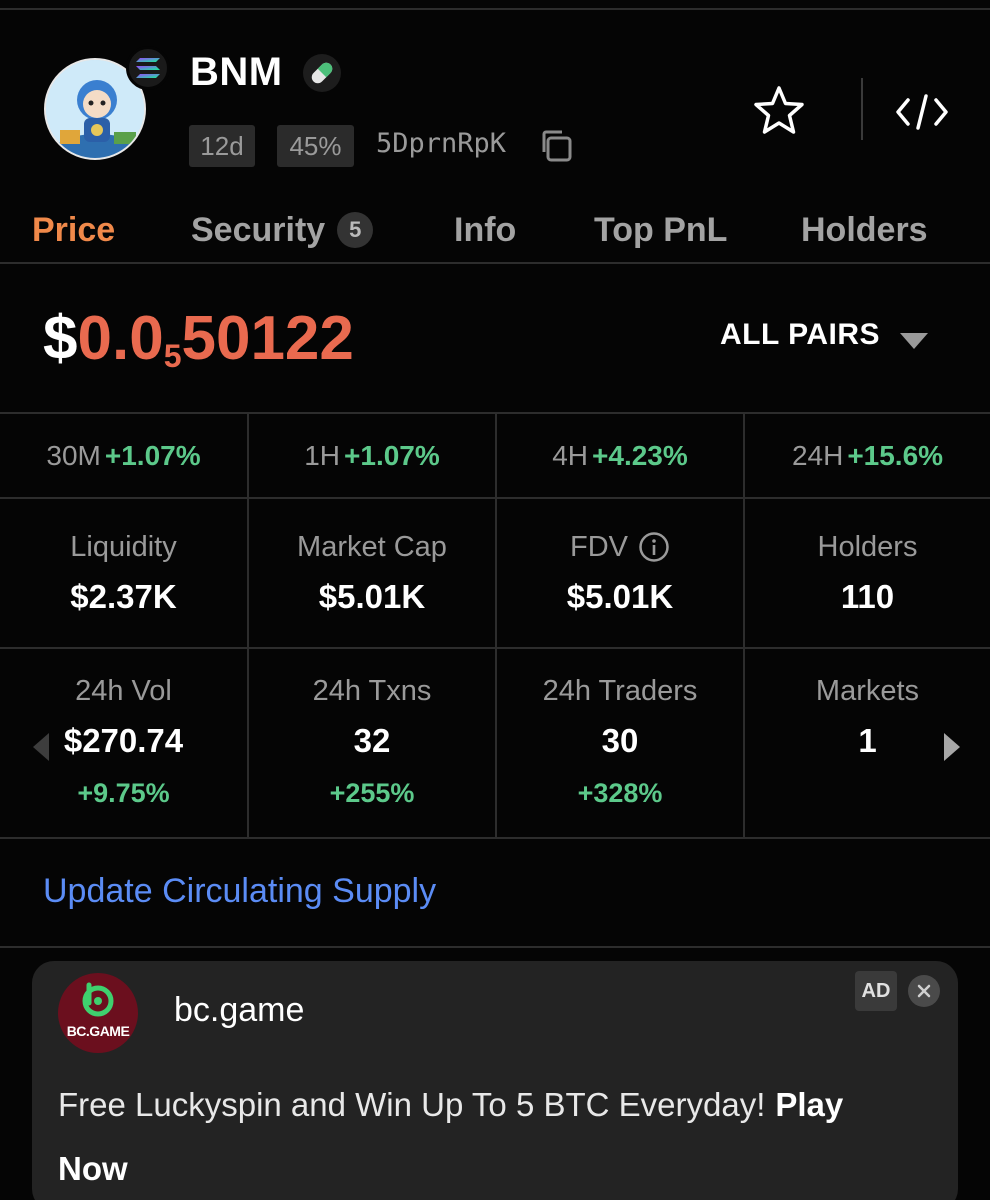 This screenshot has height=1200, width=990. Describe the element at coordinates (867, 572) in the screenshot. I see `stat-holders: Holders 110` at that location.